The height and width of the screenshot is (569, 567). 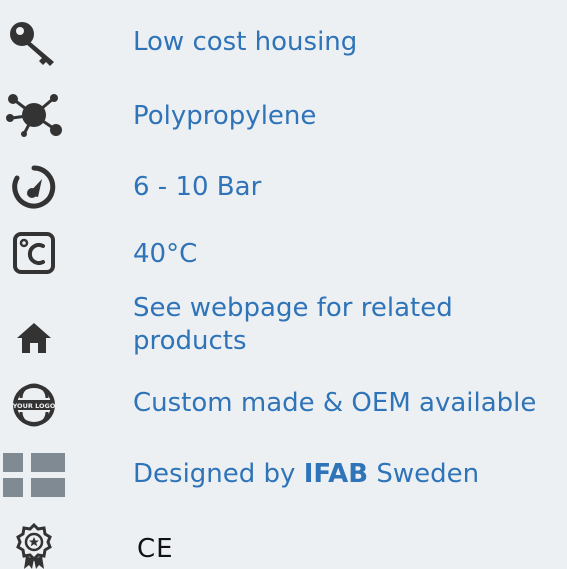 I want to click on svg-text: YOUR LOGO, so click(x=34, y=406).